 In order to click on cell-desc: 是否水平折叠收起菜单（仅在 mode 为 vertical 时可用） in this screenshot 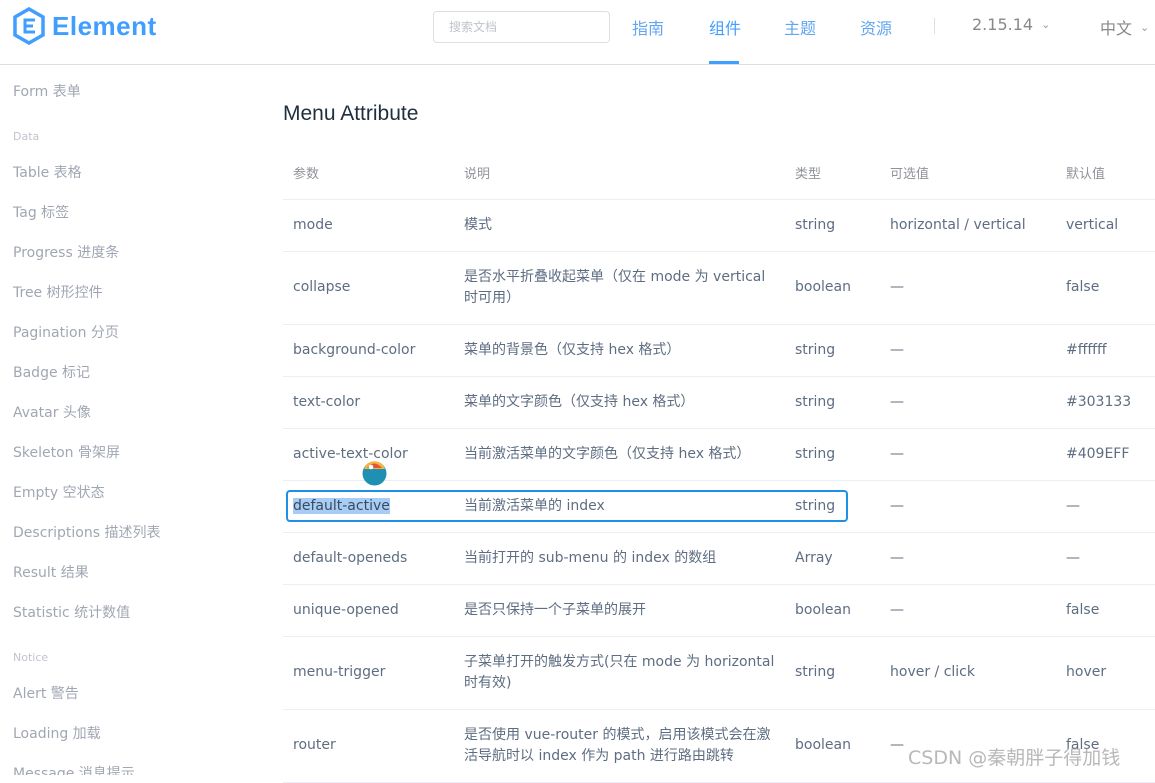, I will do `click(619, 288)`.